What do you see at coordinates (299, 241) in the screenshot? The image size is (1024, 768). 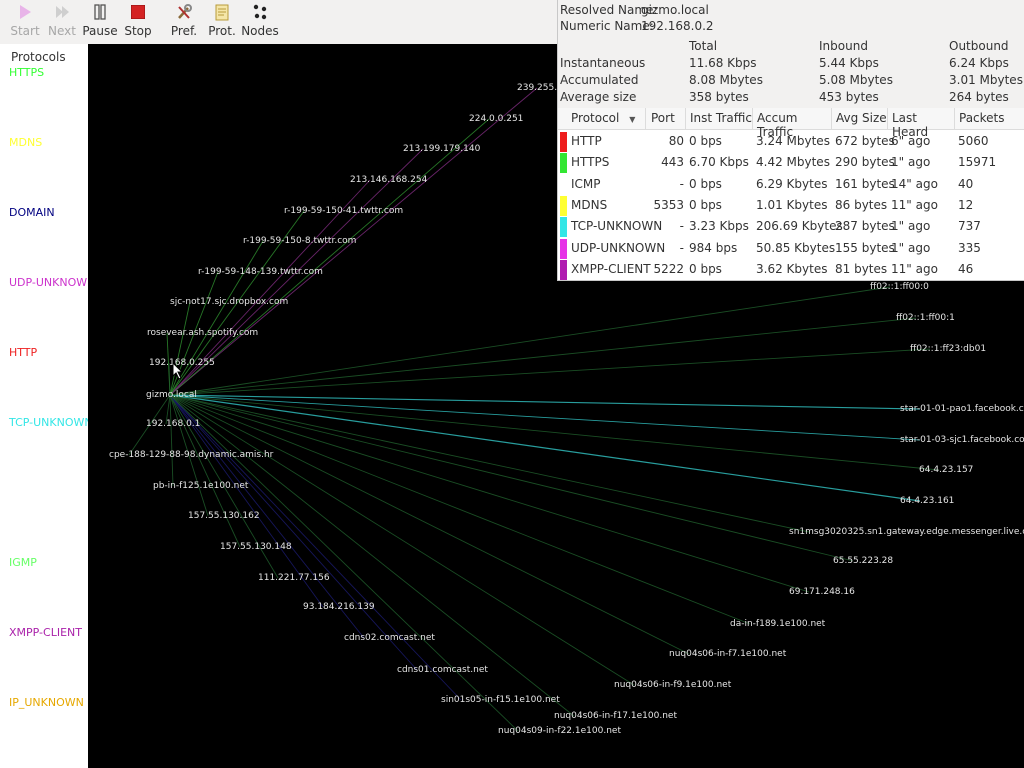 I see `network-node: r-199-59-150-8.twttr.com` at bounding box center [299, 241].